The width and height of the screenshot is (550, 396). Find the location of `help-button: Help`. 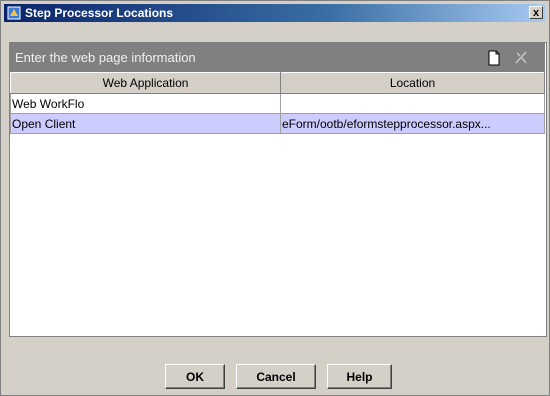

help-button: Help is located at coordinates (359, 376).